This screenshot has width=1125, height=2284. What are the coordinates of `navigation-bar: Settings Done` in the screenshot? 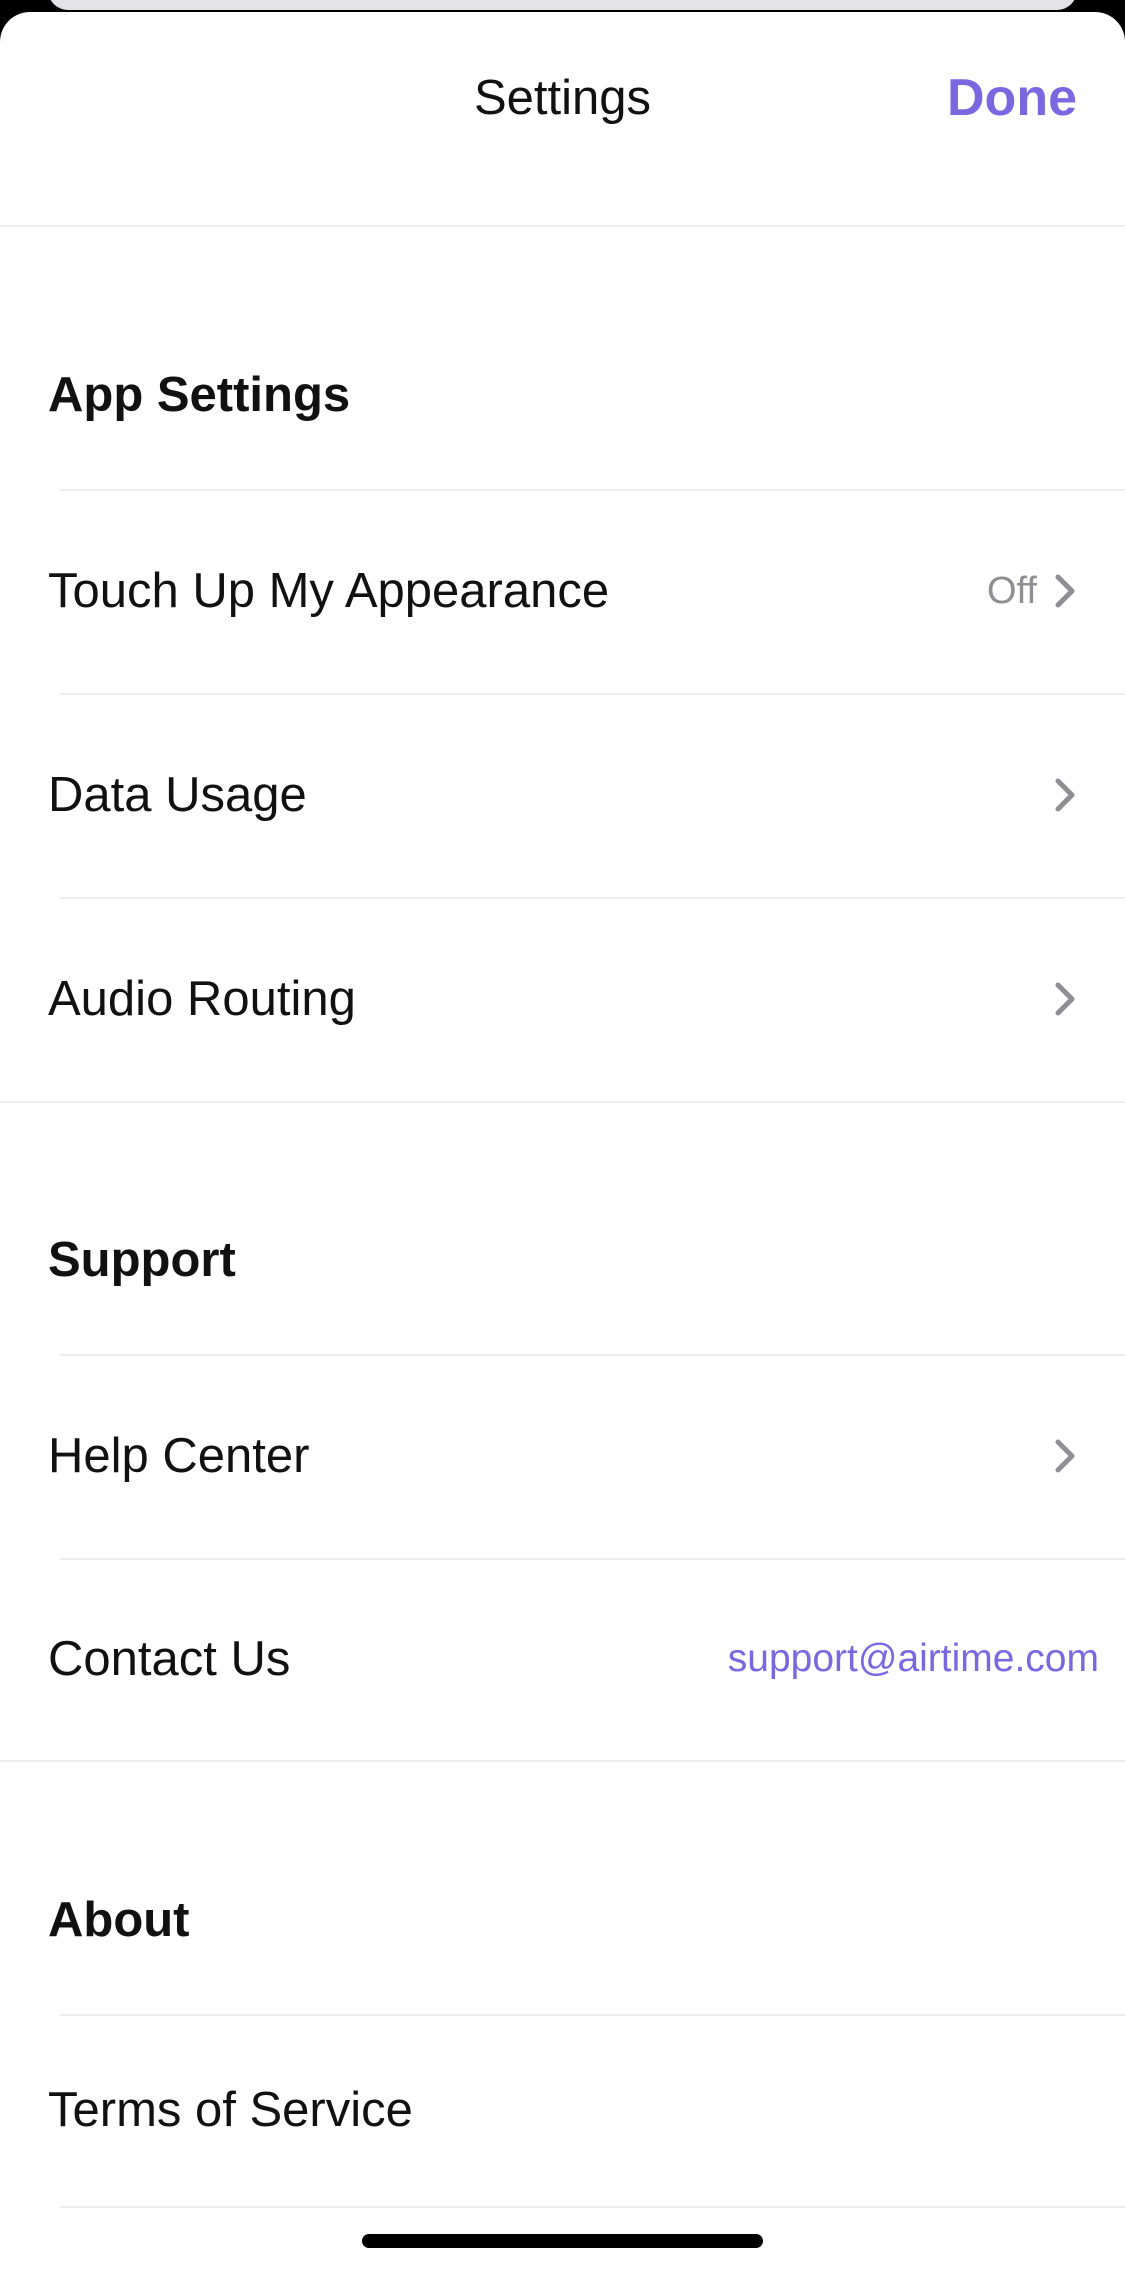 It's located at (562, 119).